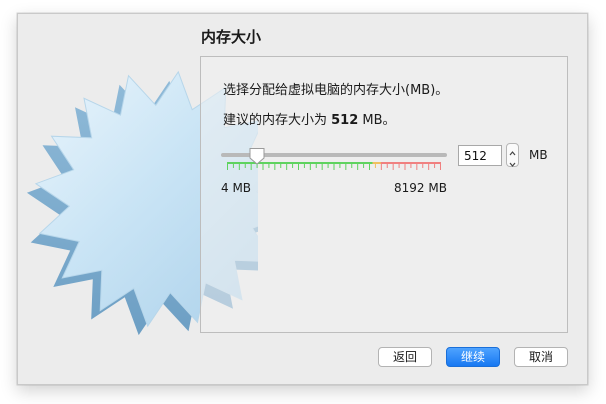  Describe the element at coordinates (538, 155) in the screenshot. I see `memory-unit-label: MB` at that location.